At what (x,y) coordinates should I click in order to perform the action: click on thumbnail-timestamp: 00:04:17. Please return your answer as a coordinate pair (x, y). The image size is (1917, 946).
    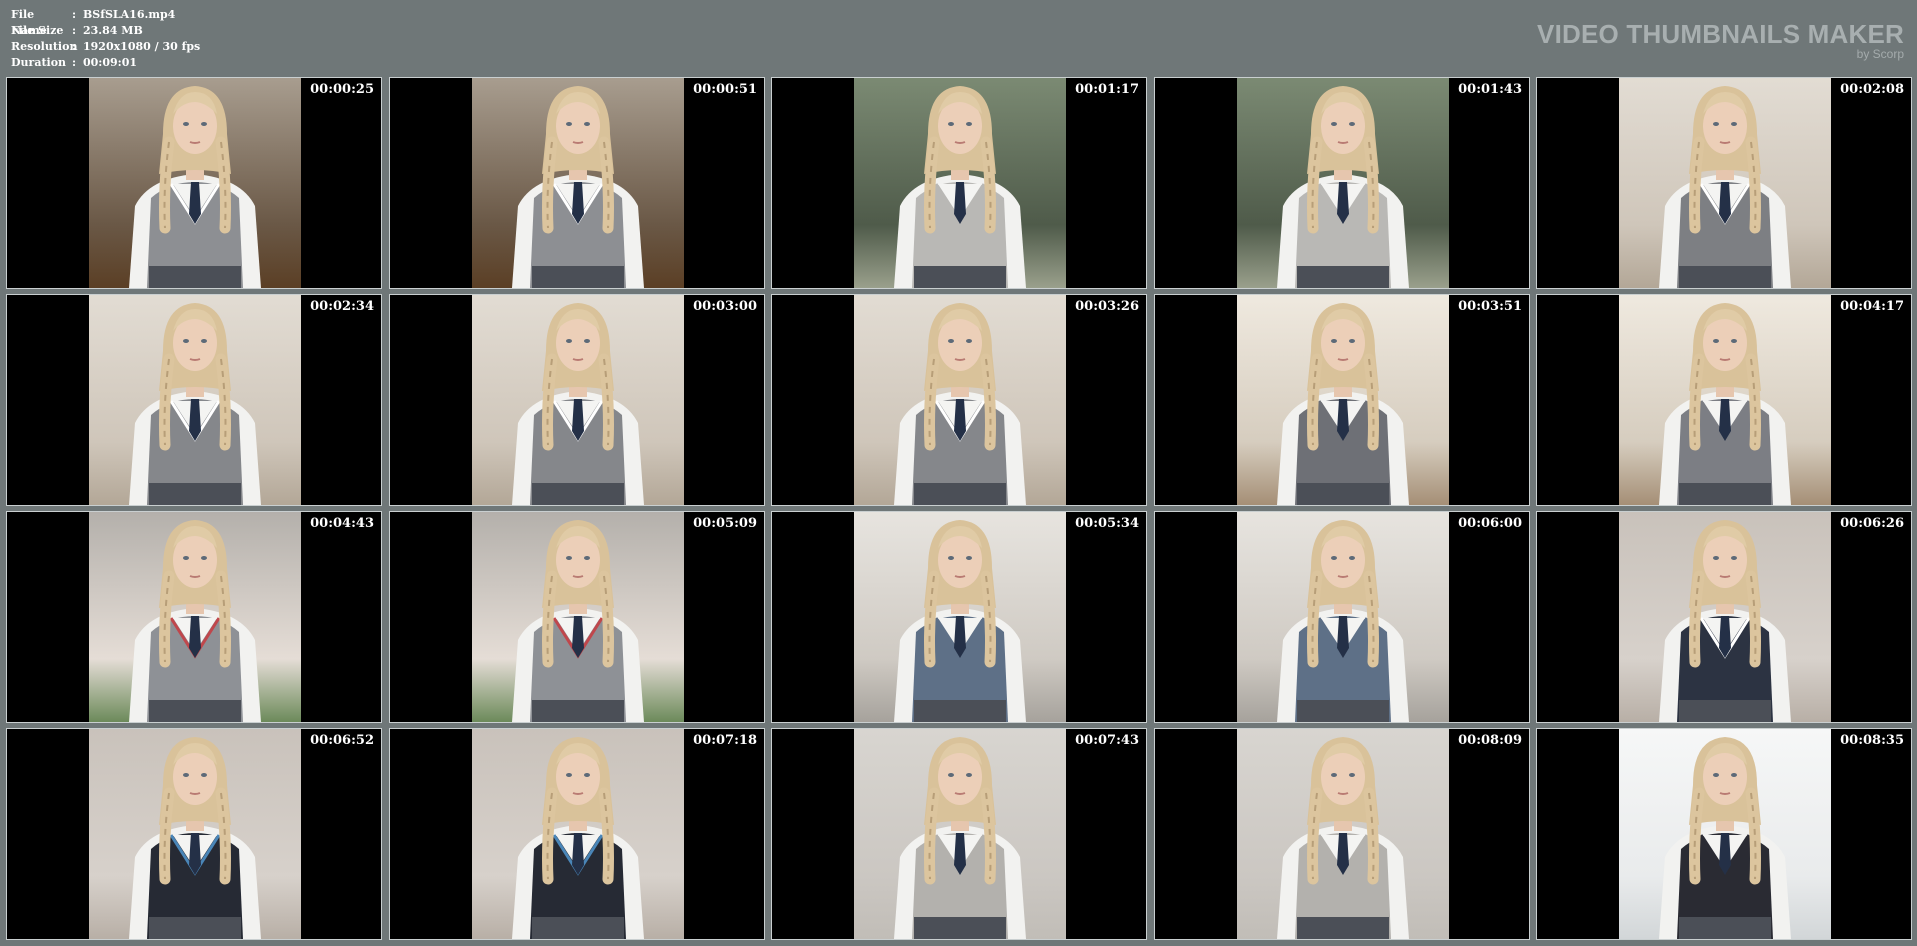
    Looking at the image, I should click on (1872, 306).